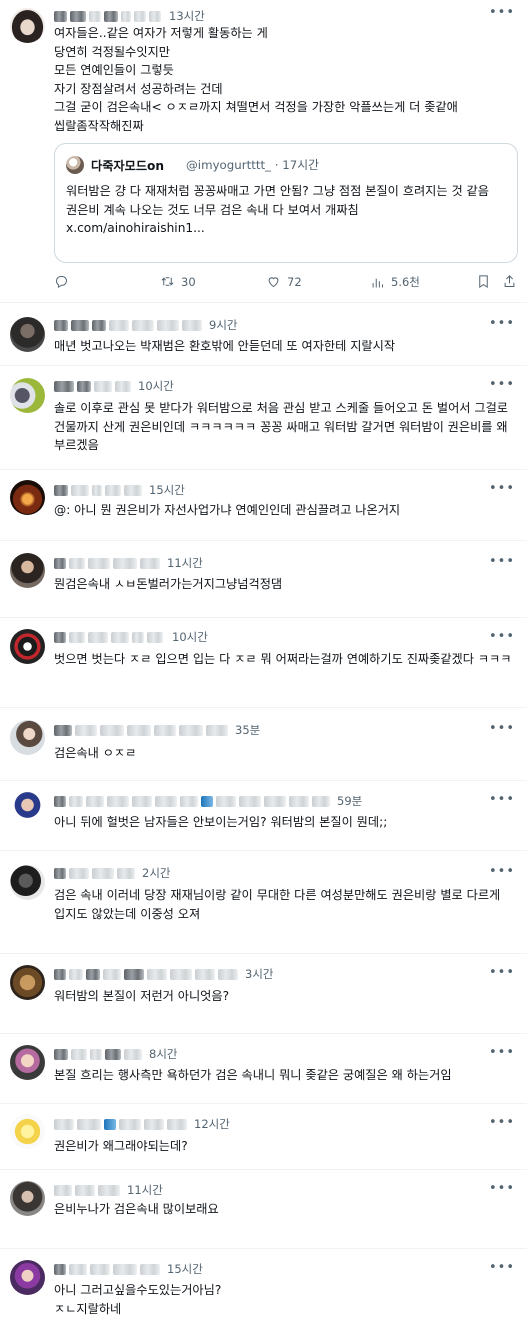 Image resolution: width=527 pixels, height=1323 pixels. What do you see at coordinates (167, 281) in the screenshot?
I see `retweet-icon` at bounding box center [167, 281].